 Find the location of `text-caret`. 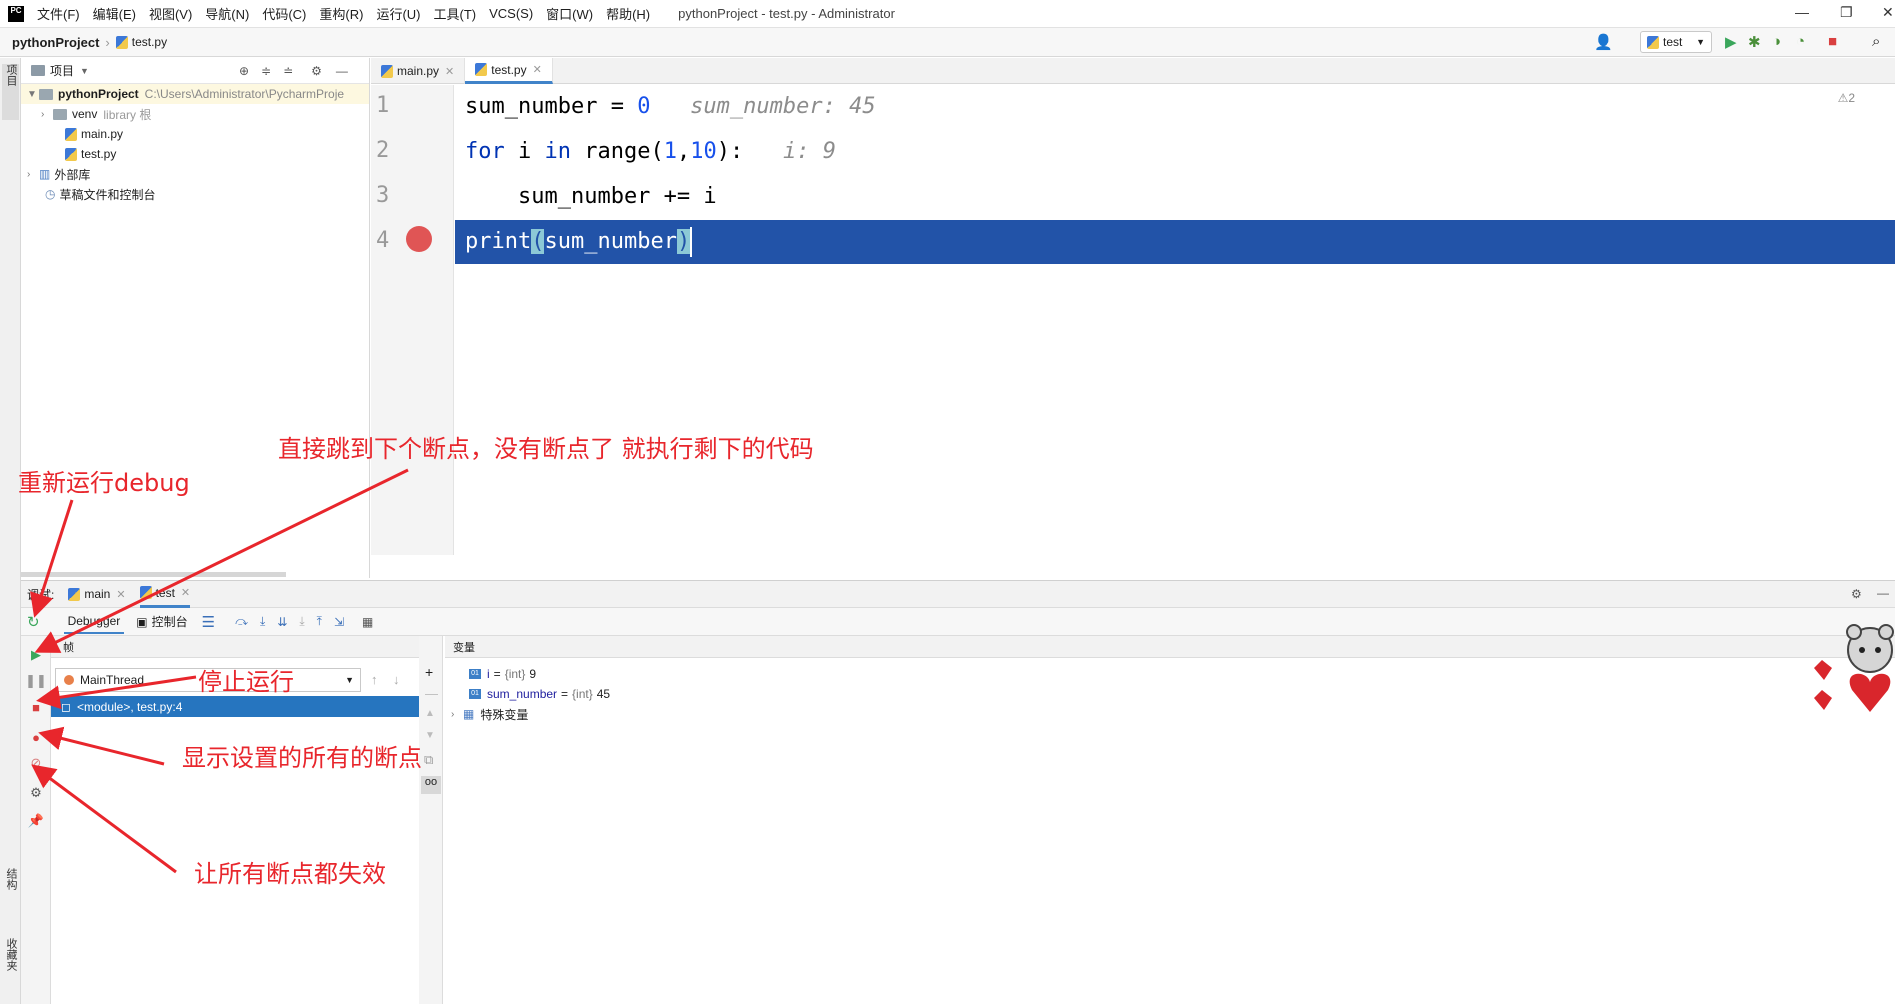

text-caret is located at coordinates (691, 242).